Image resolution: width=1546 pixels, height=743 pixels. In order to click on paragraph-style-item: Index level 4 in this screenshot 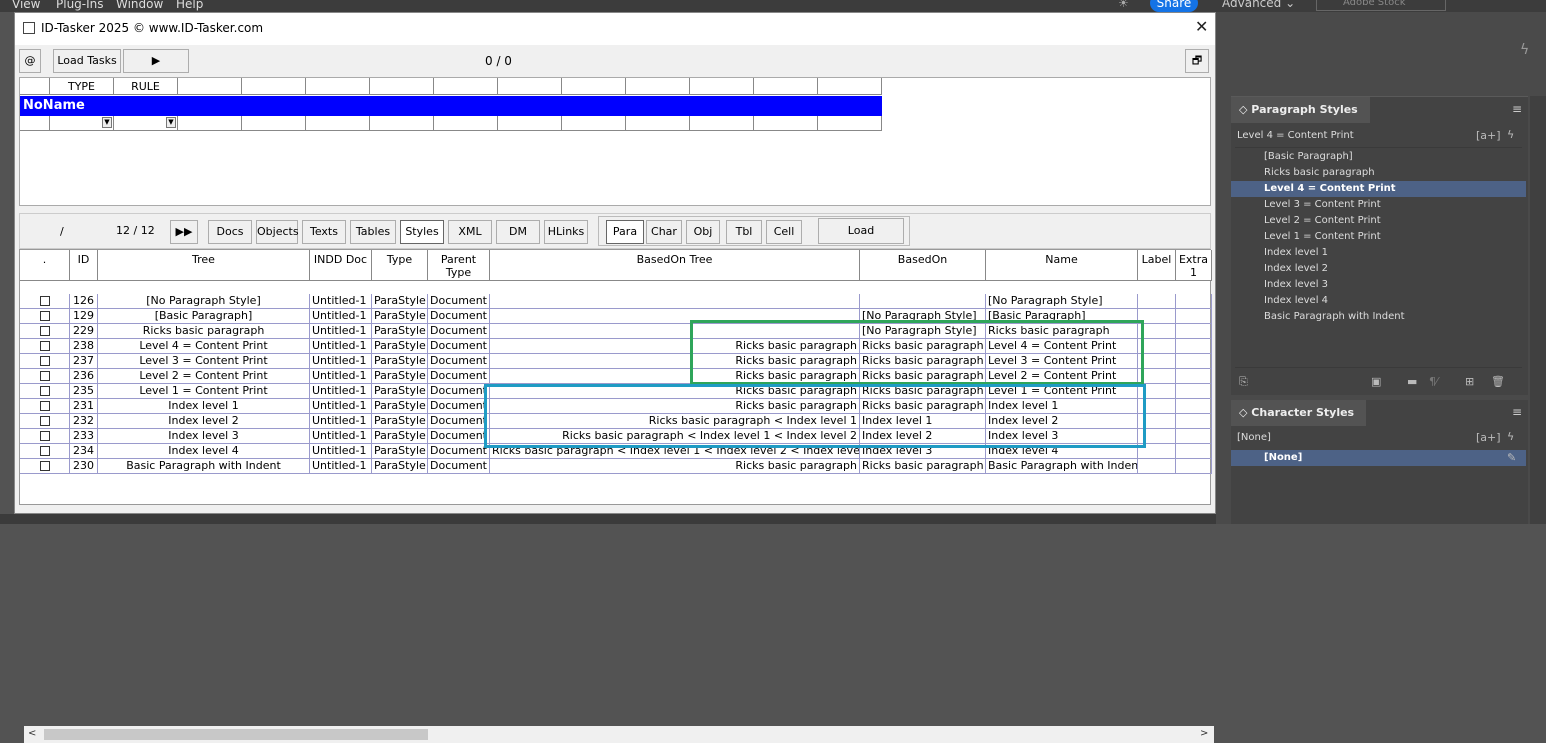, I will do `click(1378, 301)`.